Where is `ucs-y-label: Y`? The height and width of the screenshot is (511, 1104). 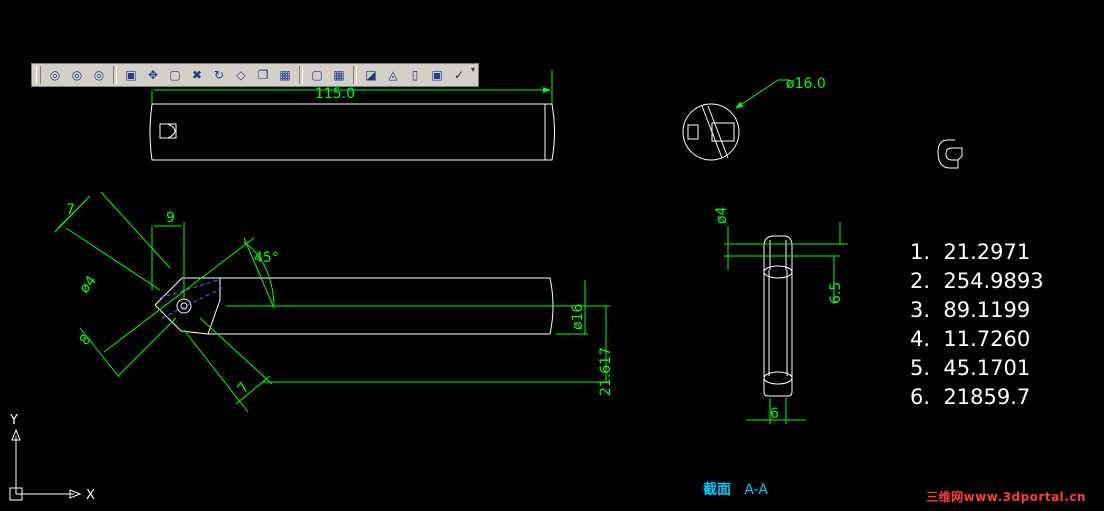
ucs-y-label: Y is located at coordinates (13, 420).